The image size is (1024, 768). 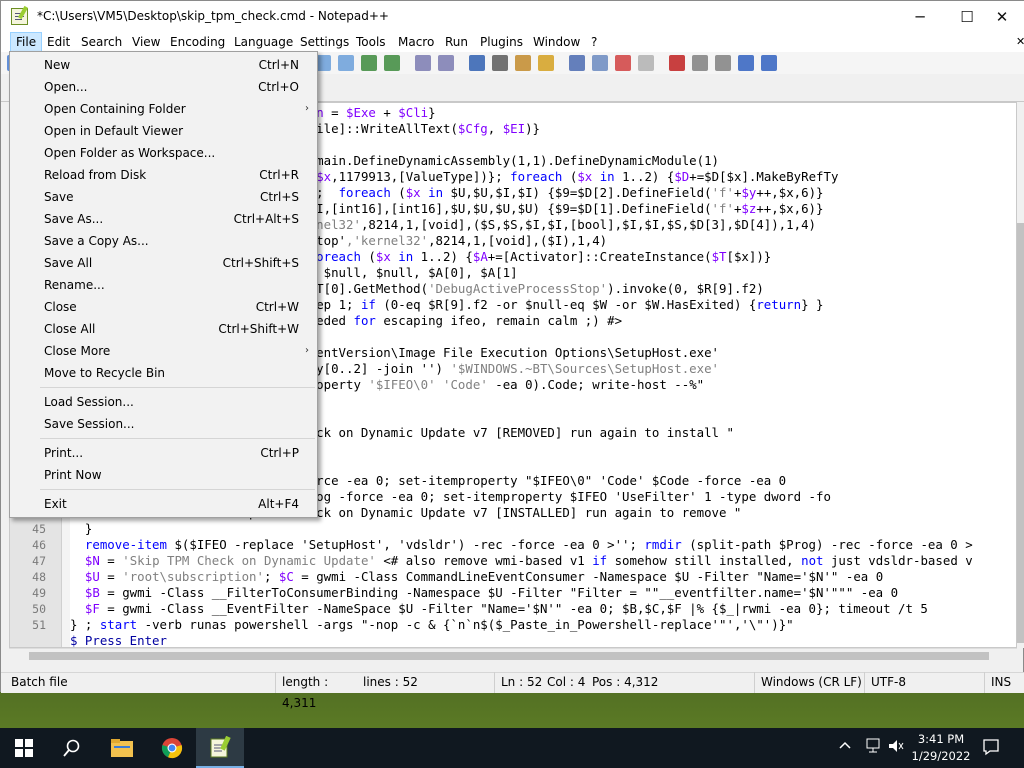 What do you see at coordinates (58, 42) in the screenshot?
I see `menu-edit: Edit` at bounding box center [58, 42].